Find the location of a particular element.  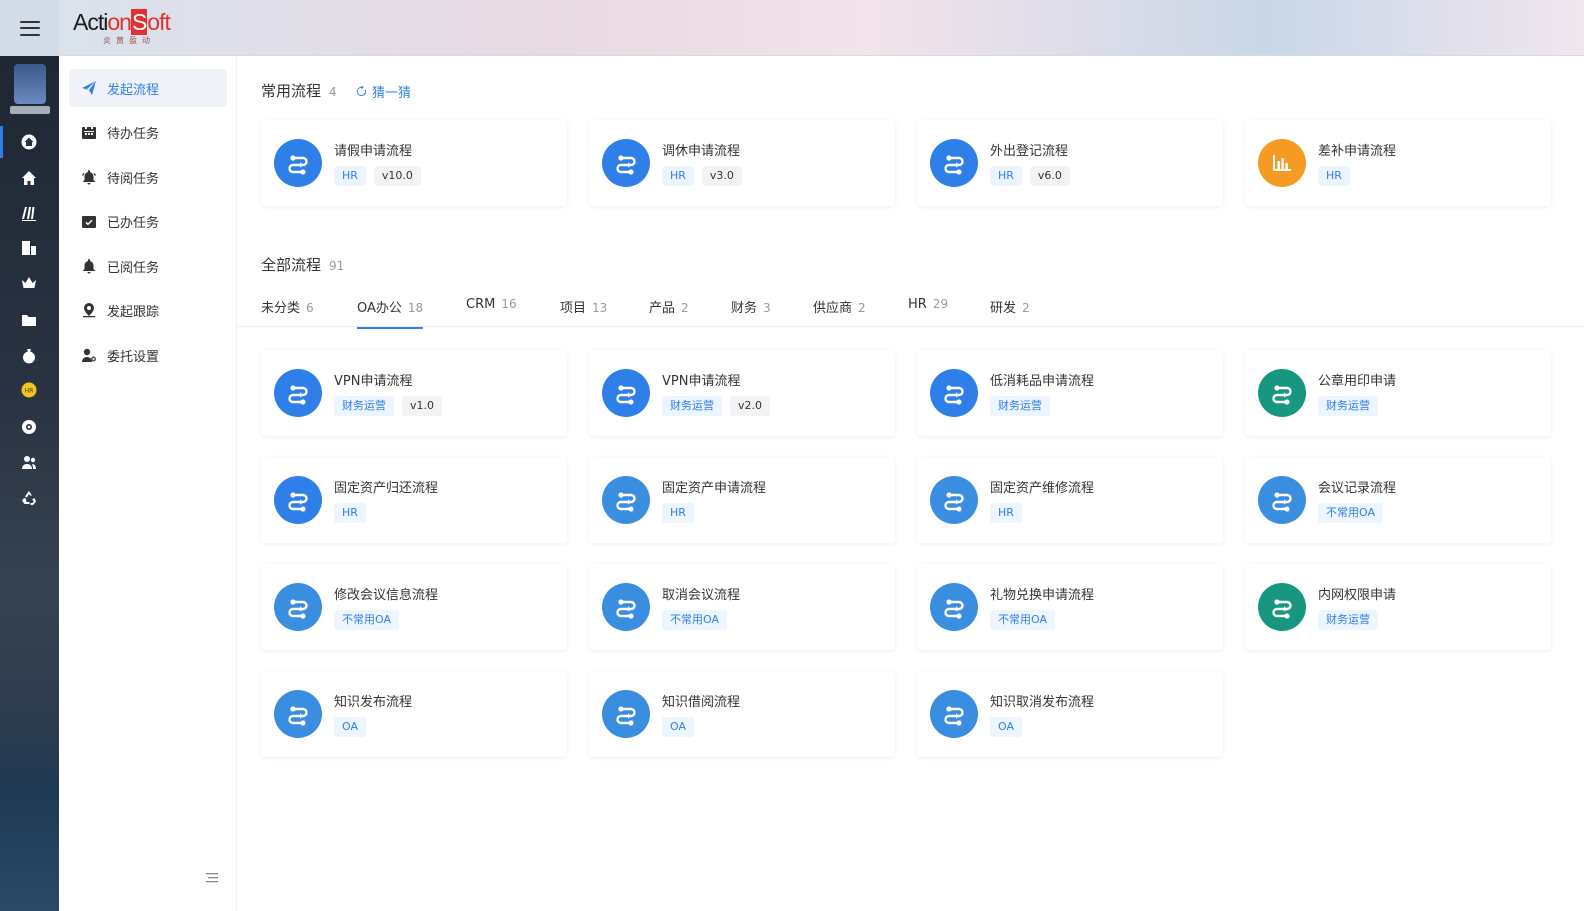

process-tags: 不常用OA is located at coordinates (1350, 513).